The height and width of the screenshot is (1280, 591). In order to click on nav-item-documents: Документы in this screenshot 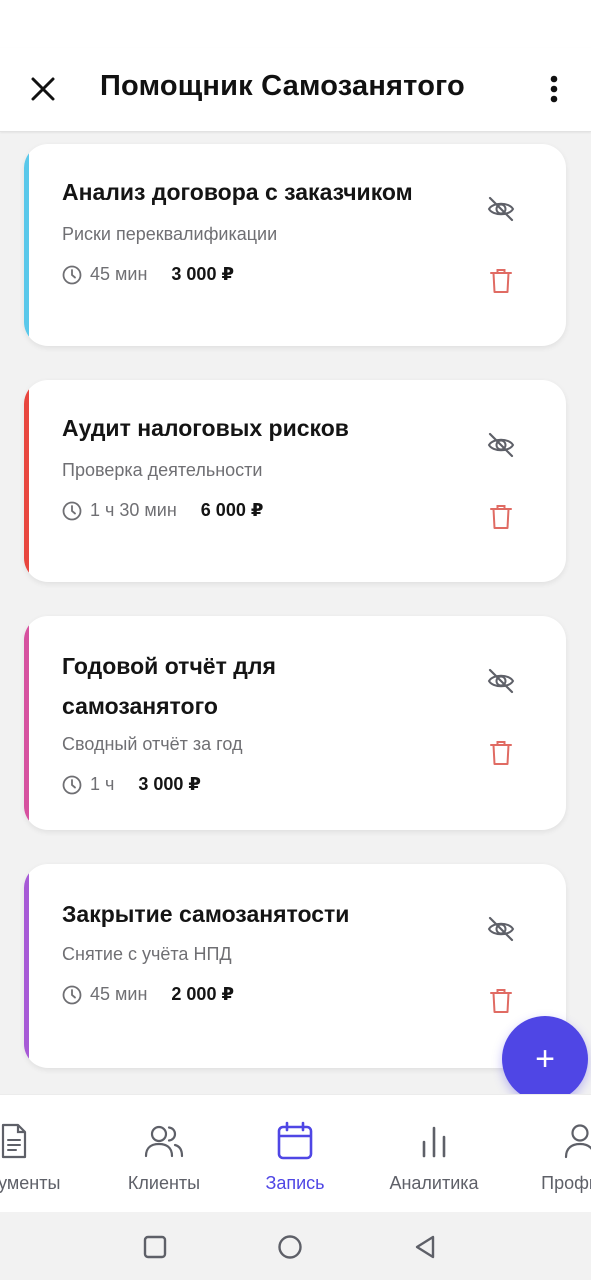, I will do `click(42, 1156)`.